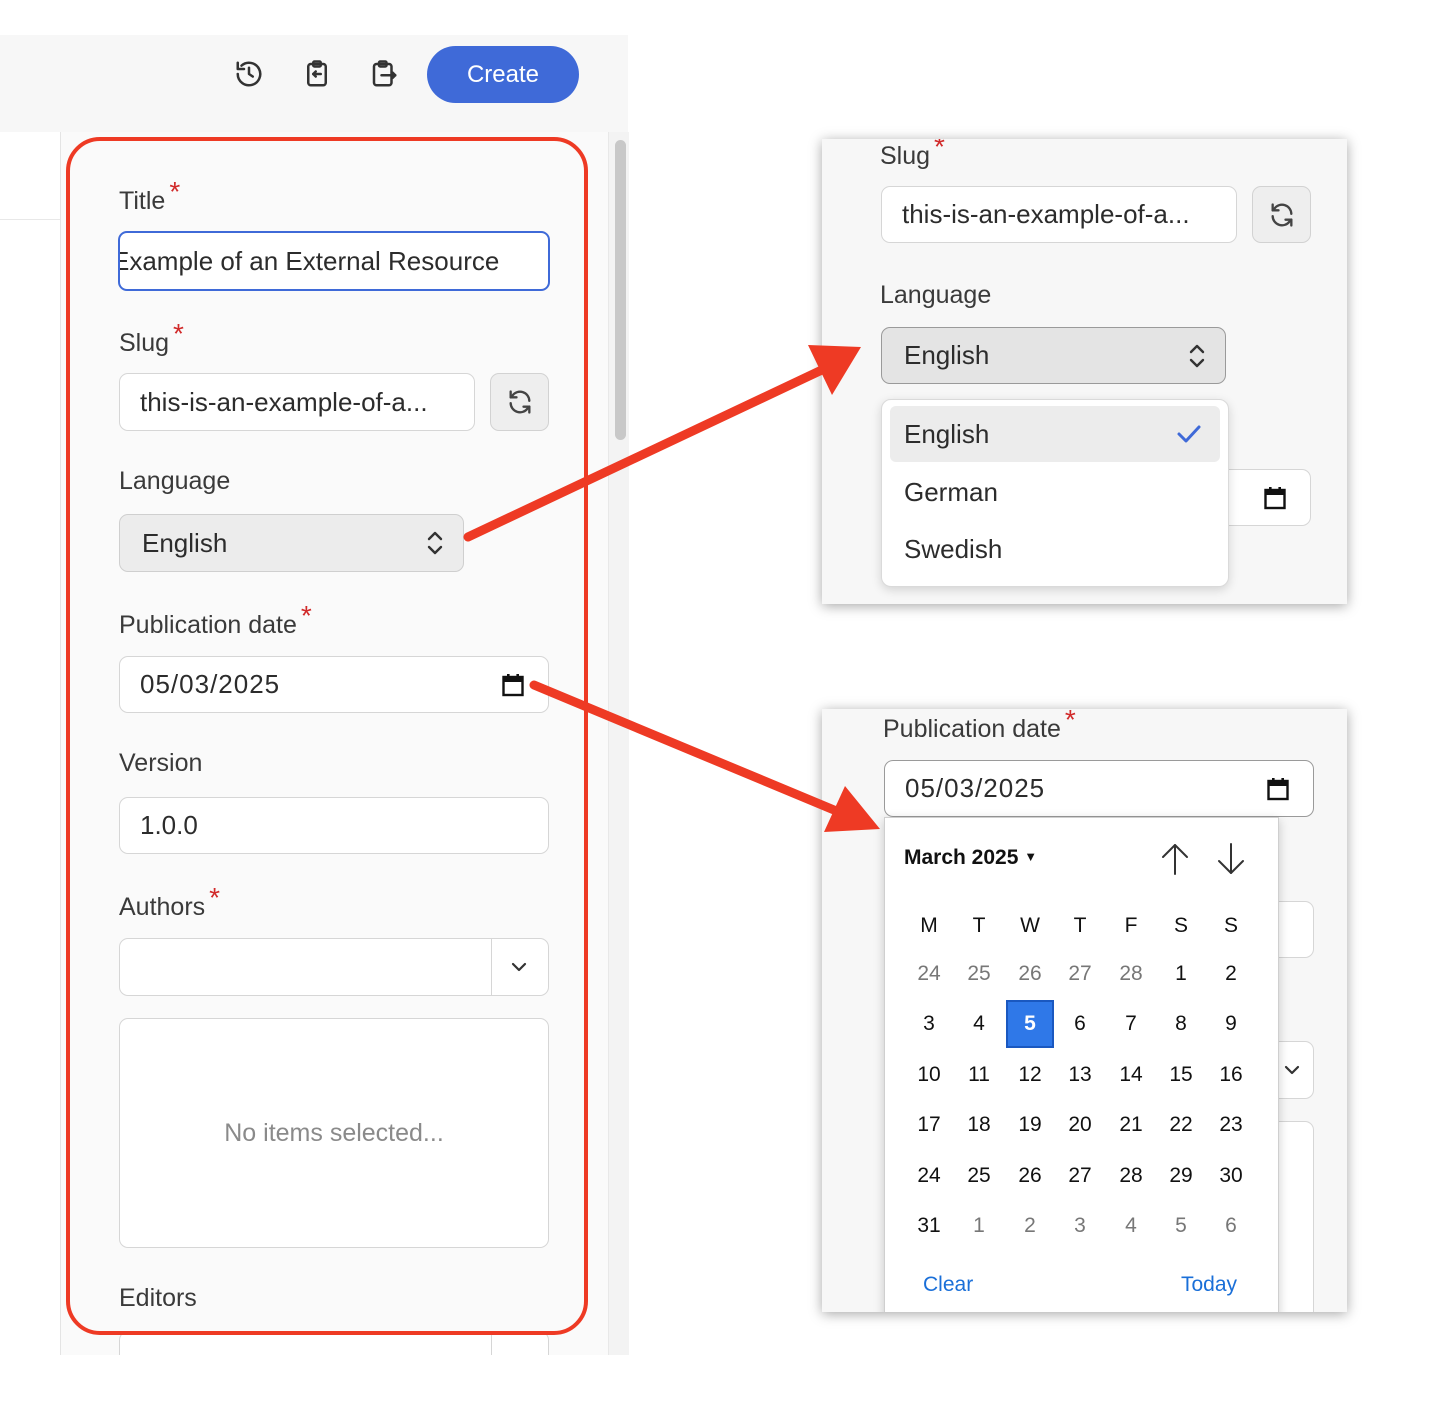 This screenshot has width=1438, height=1417. What do you see at coordinates (704, 756) in the screenshot?
I see `arrow-to-date-zoom` at bounding box center [704, 756].